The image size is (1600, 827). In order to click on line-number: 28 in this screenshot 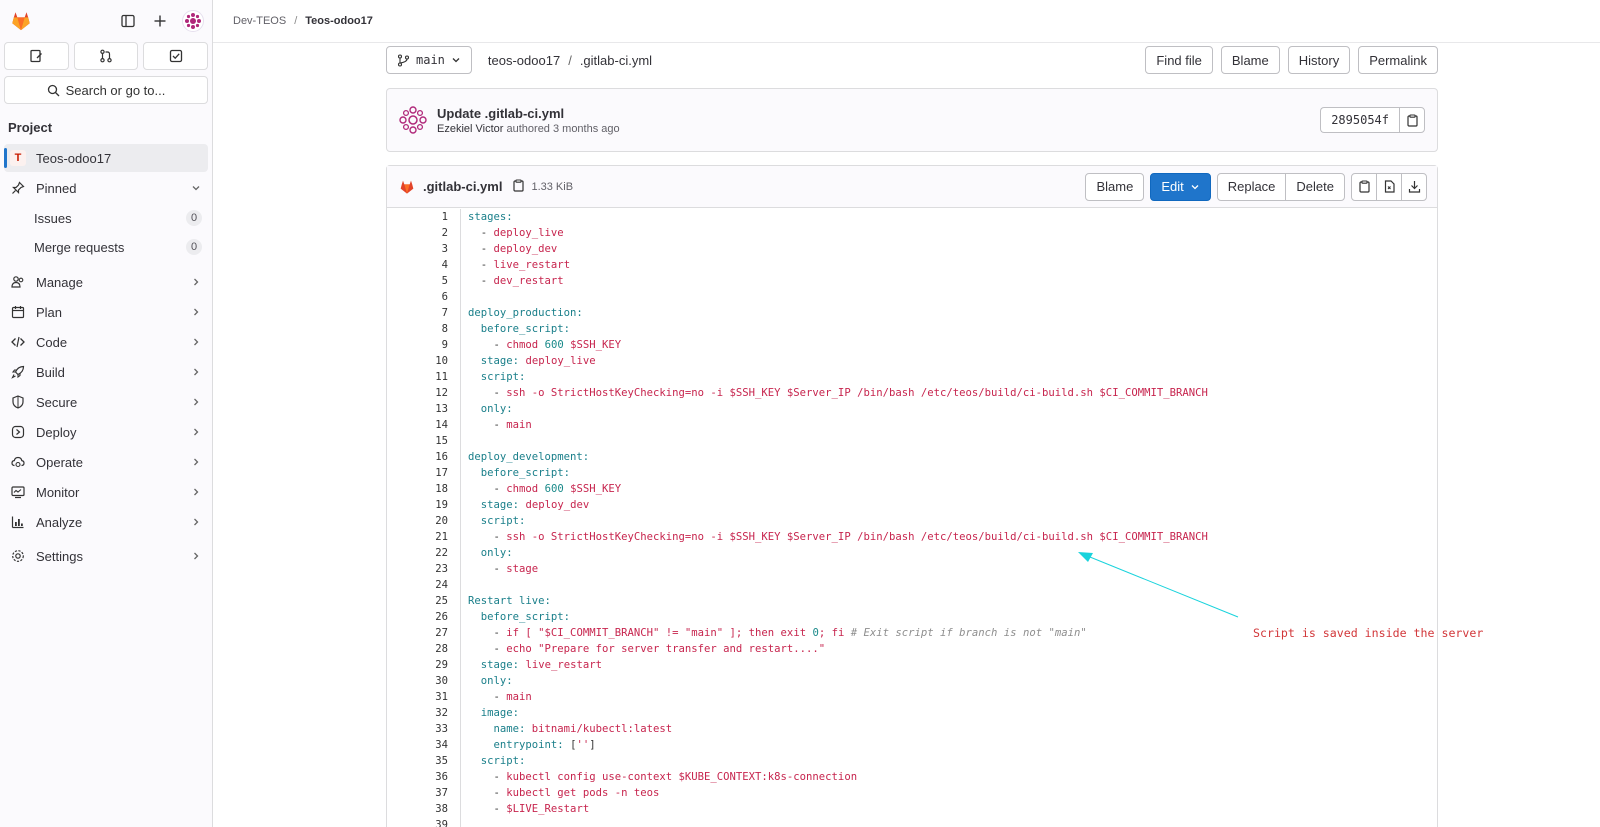, I will do `click(423, 649)`.